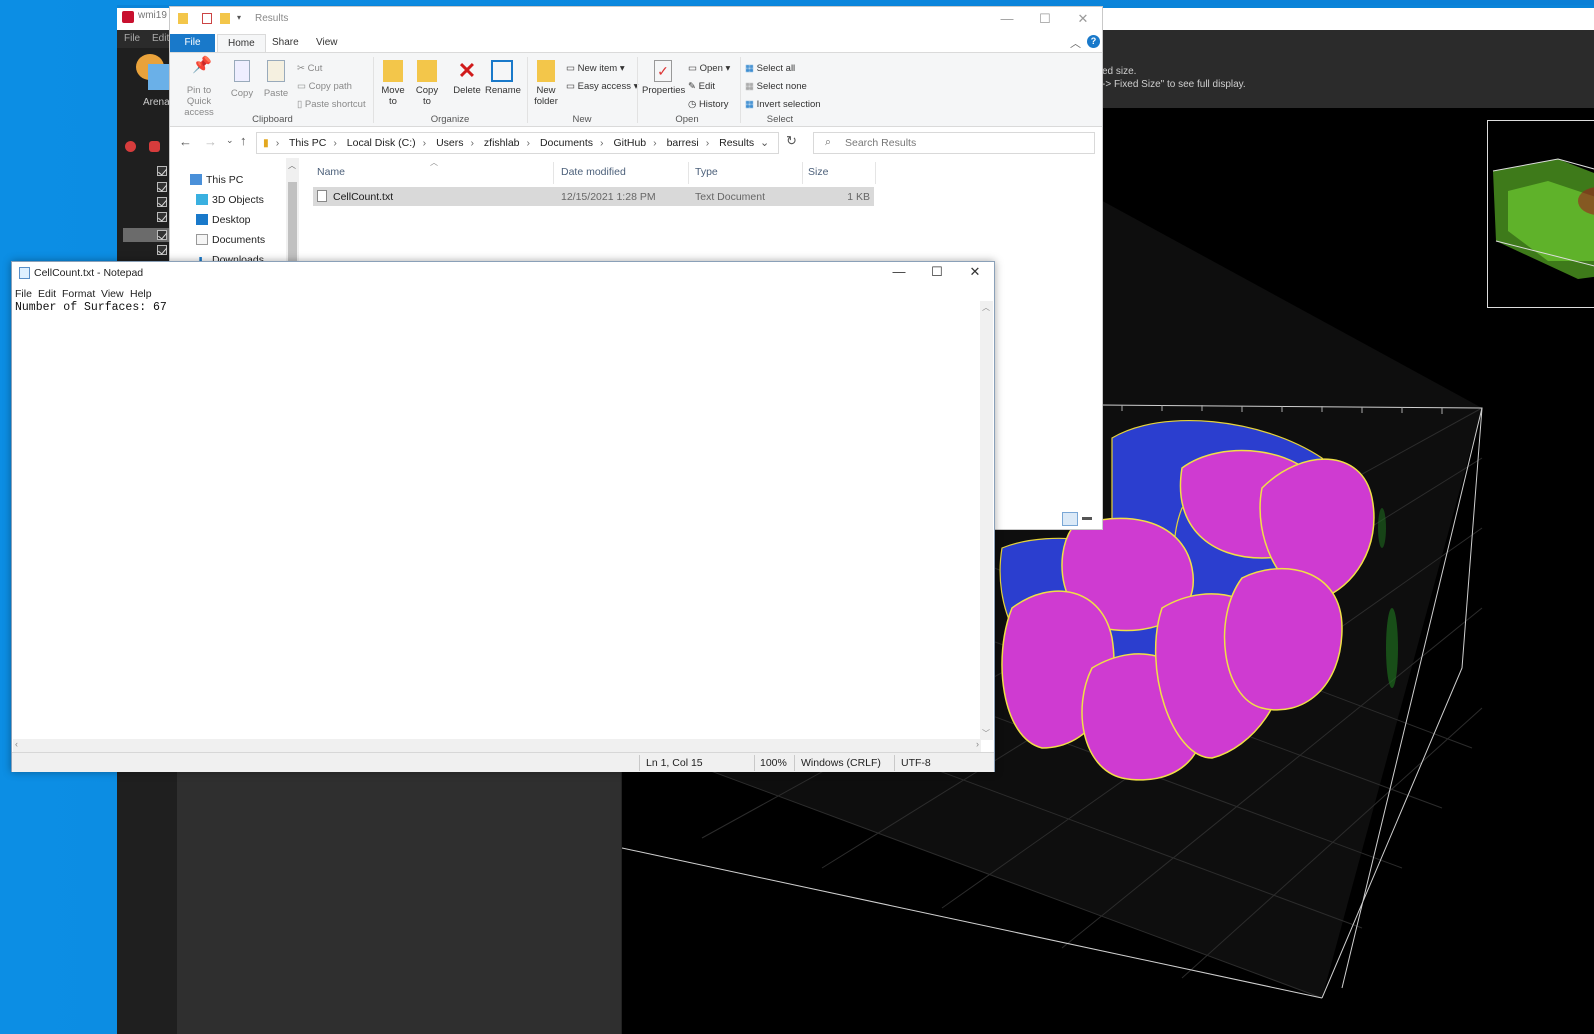  I want to click on help-icon: ?, so click(1093, 41).